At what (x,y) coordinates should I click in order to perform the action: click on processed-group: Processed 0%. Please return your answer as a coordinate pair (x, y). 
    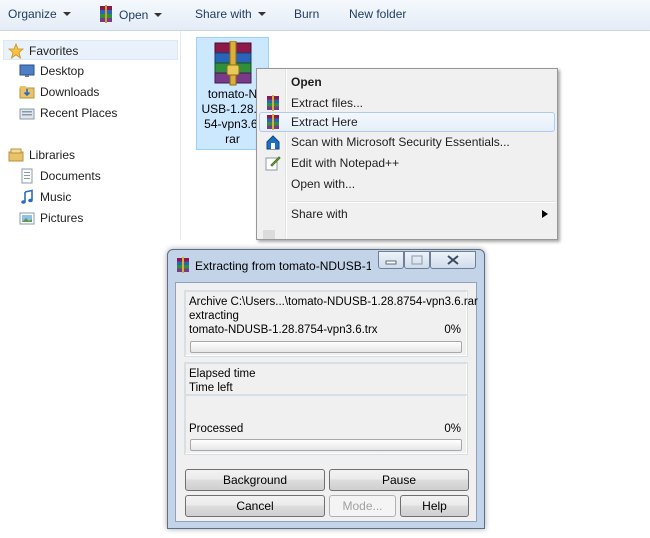
    Looking at the image, I should click on (326, 424).